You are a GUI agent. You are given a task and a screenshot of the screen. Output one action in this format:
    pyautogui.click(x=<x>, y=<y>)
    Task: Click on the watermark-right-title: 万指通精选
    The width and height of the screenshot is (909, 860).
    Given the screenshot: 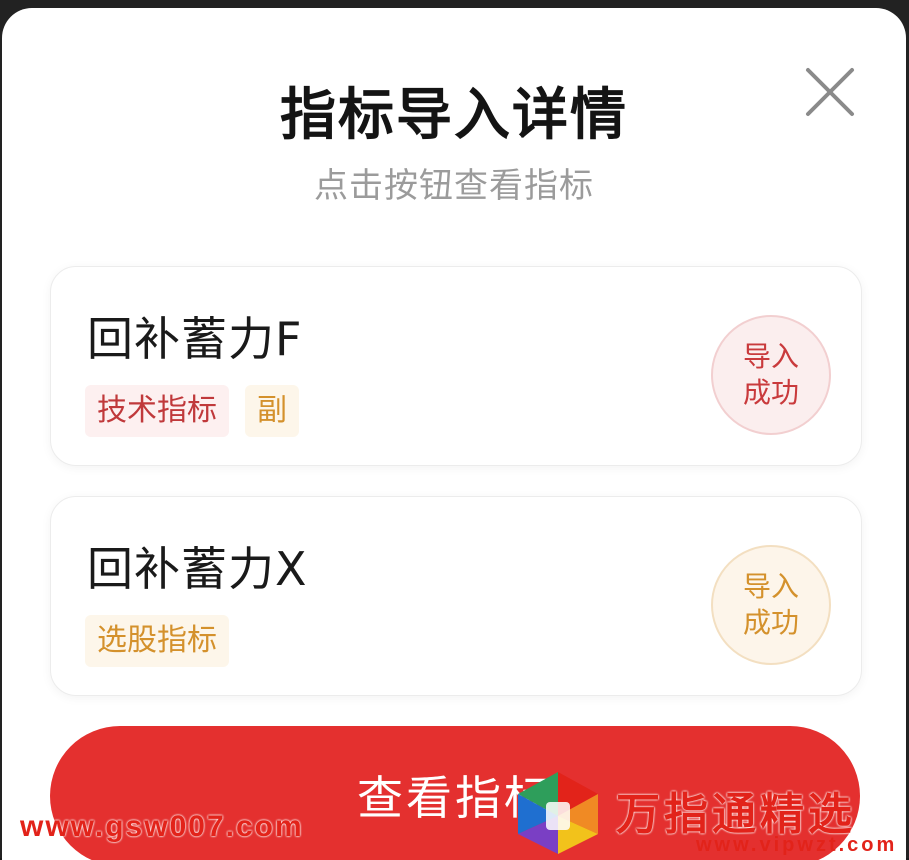 What is the action you would take?
    pyautogui.click(x=736, y=814)
    